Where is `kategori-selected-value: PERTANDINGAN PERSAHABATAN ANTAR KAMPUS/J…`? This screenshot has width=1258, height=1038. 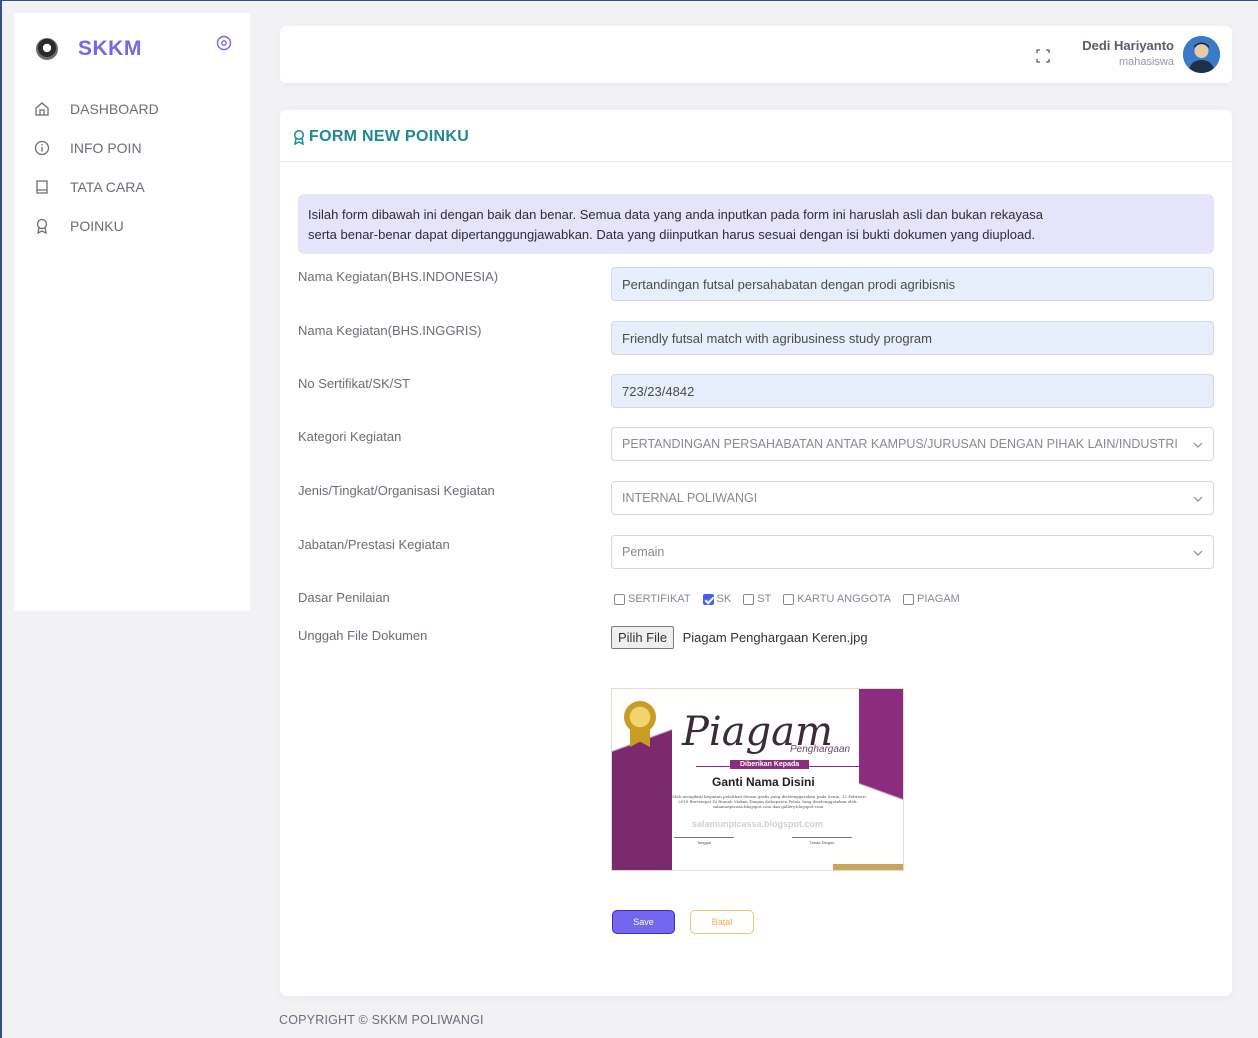 kategori-selected-value: PERTANDINGAN PERSAHABATAN ANTAR KAMPUS/J… is located at coordinates (900, 444).